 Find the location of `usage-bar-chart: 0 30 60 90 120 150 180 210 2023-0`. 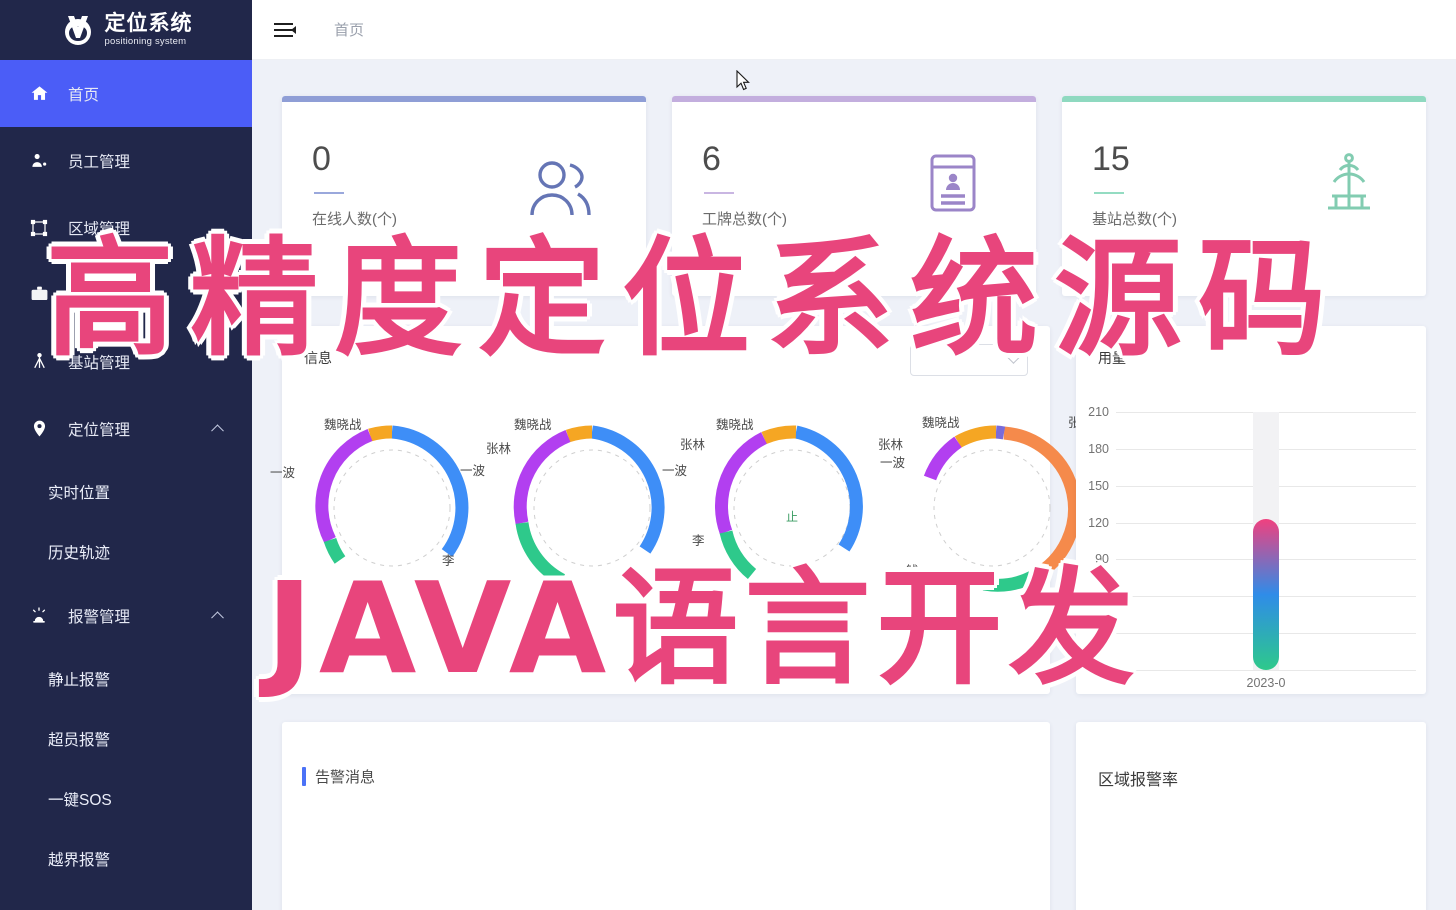

usage-bar-chart: 0 30 60 90 120 150 180 210 2023-0 is located at coordinates (1251, 552).